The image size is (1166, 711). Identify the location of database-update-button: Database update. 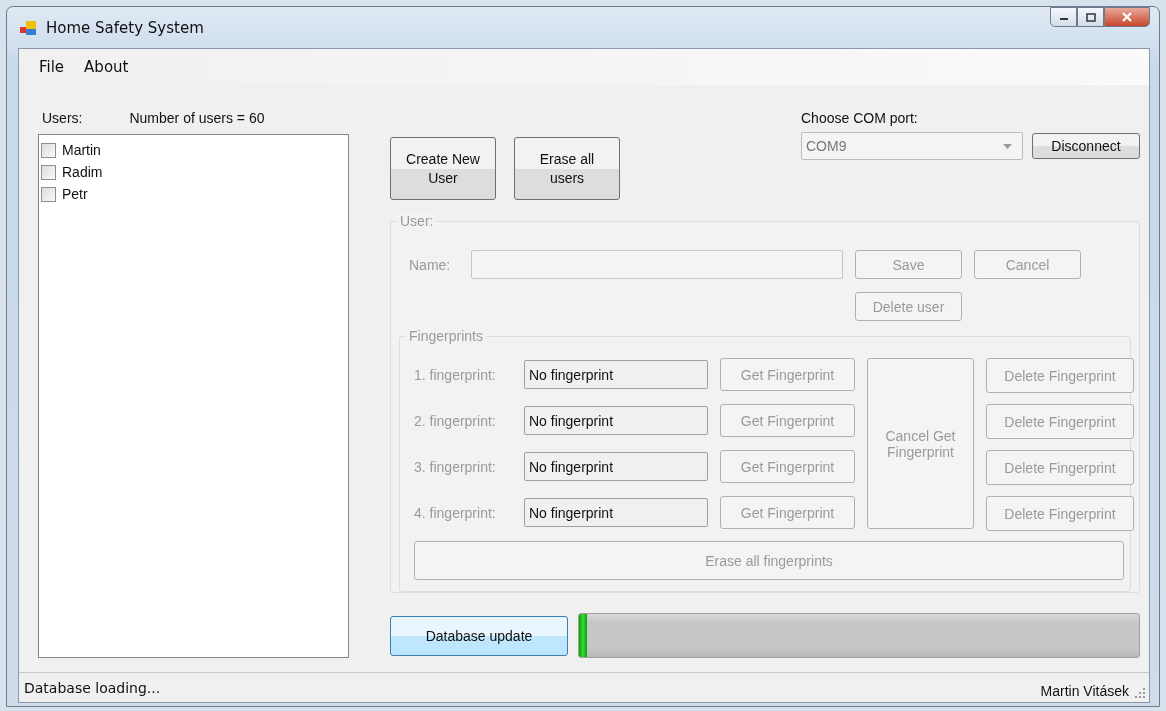
(479, 635).